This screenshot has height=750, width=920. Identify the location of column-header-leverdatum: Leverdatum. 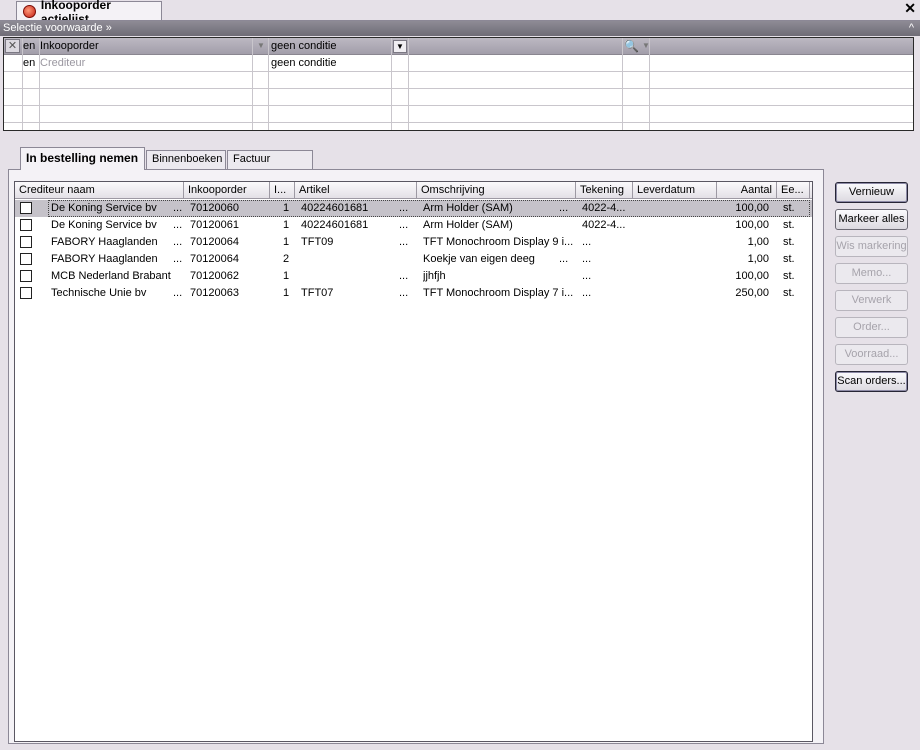
(675, 190).